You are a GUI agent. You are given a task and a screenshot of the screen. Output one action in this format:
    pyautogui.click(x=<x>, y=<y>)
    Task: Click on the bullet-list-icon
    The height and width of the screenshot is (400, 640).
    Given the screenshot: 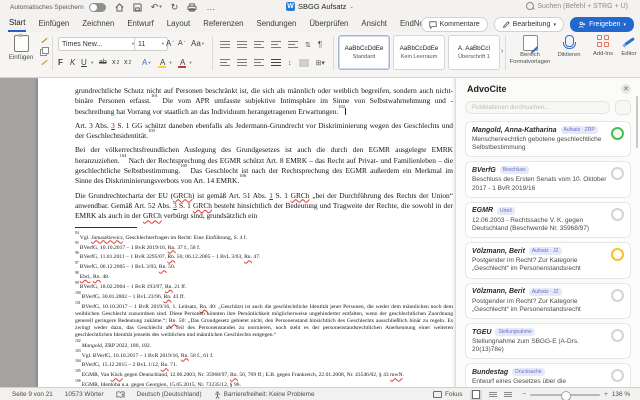 What is the action you would take?
    pyautogui.click(x=225, y=44)
    